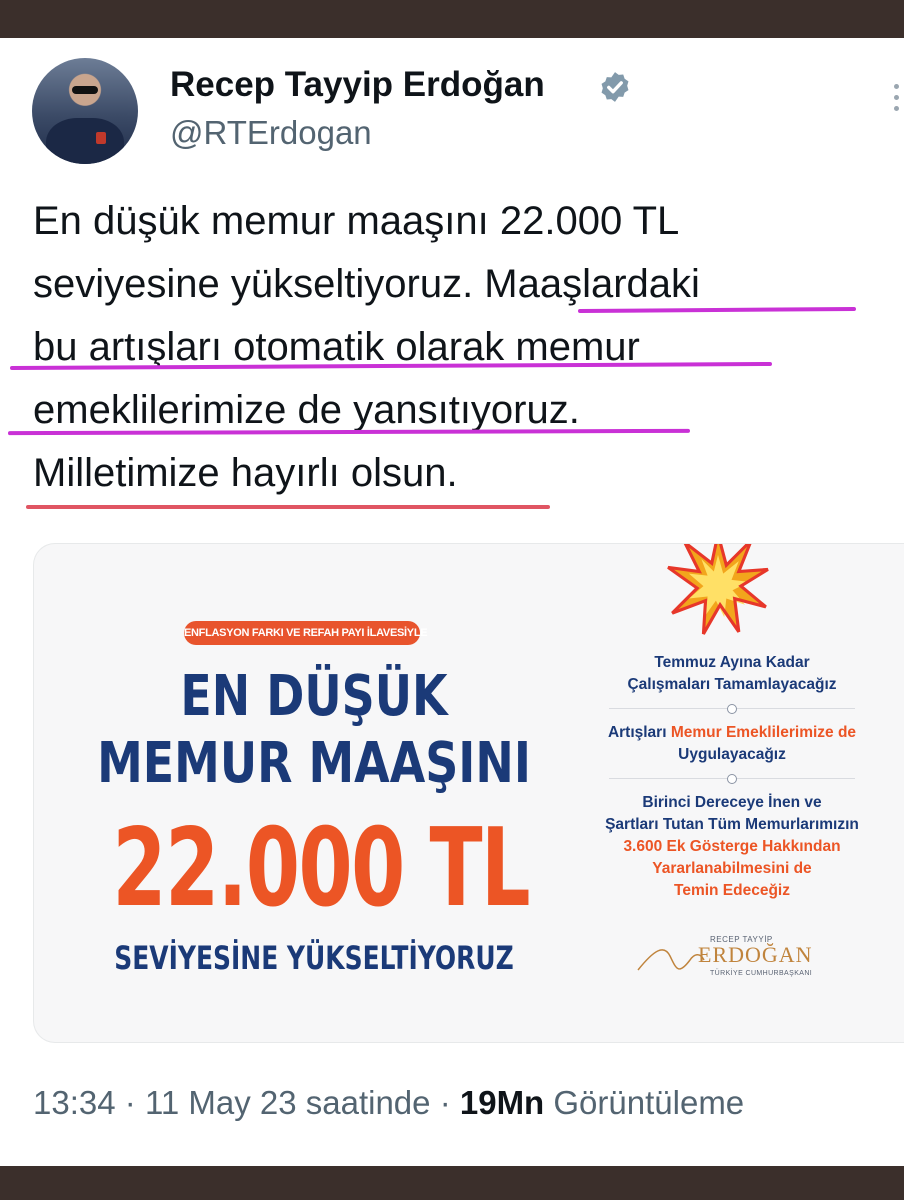  Describe the element at coordinates (245, 473) in the screenshot. I see `tweet-line: Milletimize hayırlı olsun.` at that location.